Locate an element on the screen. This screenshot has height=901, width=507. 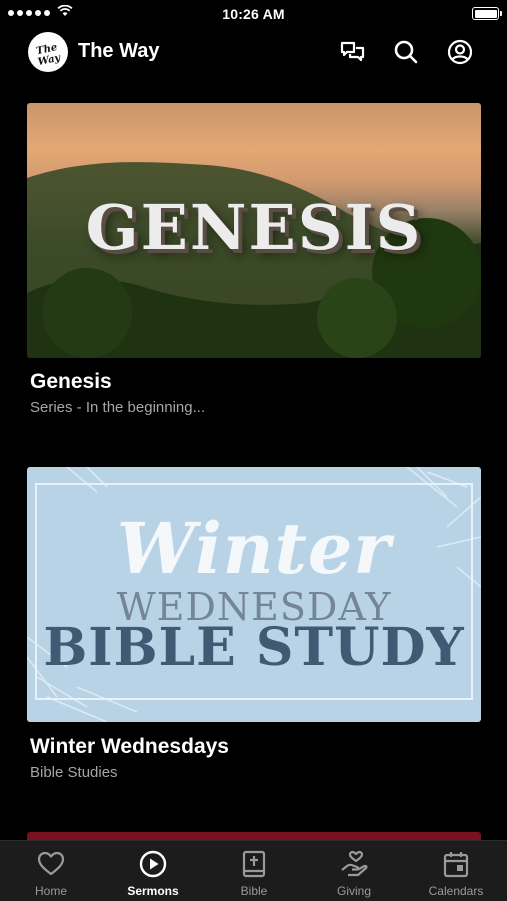
calendar-icon is located at coordinates (456, 864).